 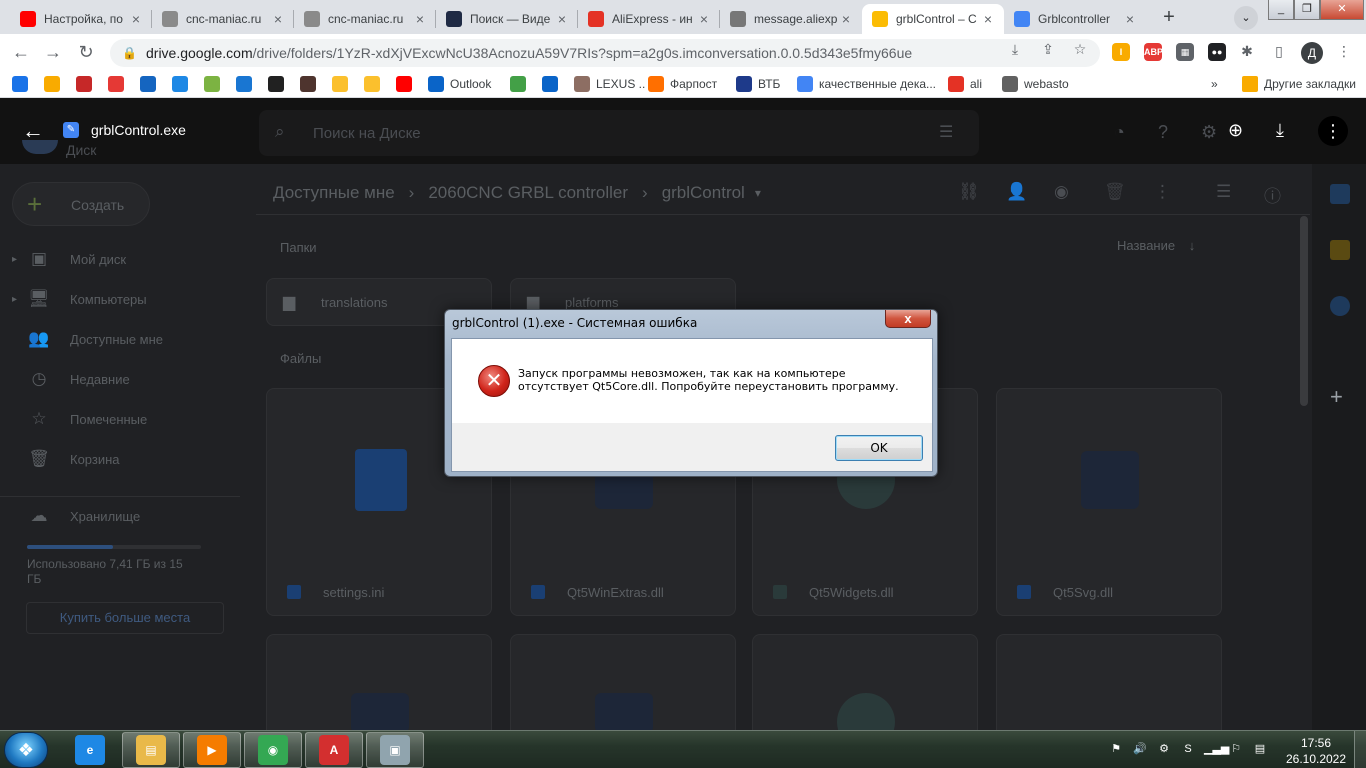 I want to click on show-desktop-button, so click(x=1360, y=749).